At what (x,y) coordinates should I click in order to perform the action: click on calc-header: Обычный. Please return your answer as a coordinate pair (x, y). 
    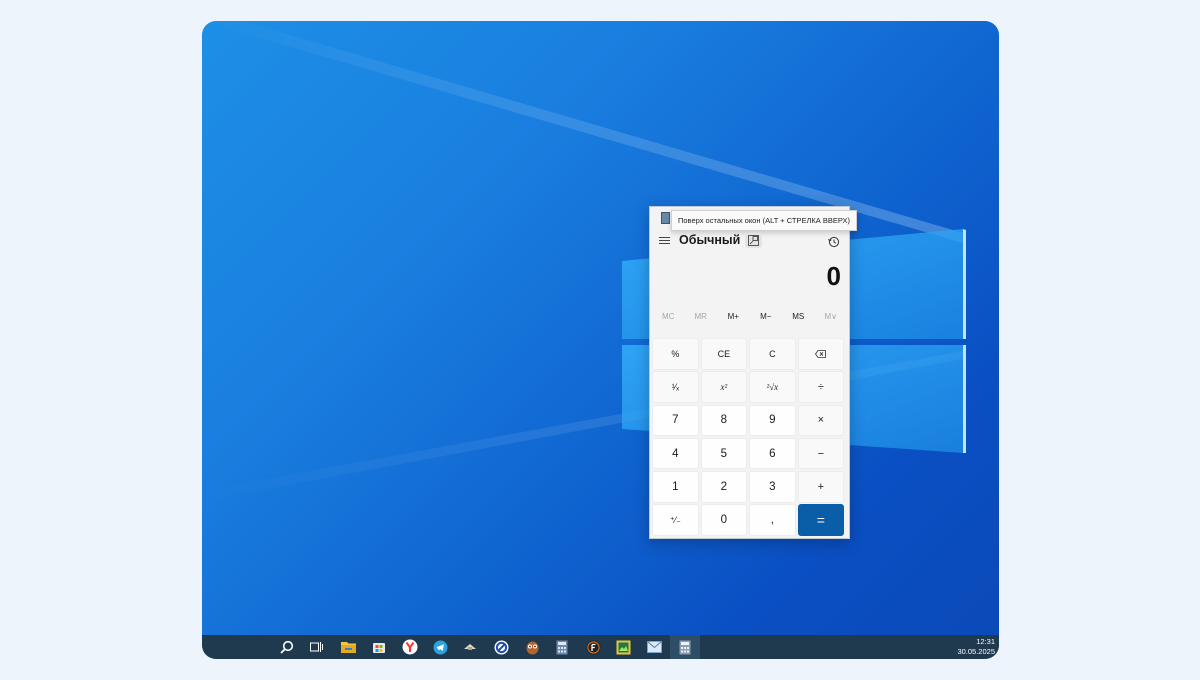
    Looking at the image, I should click on (749, 241).